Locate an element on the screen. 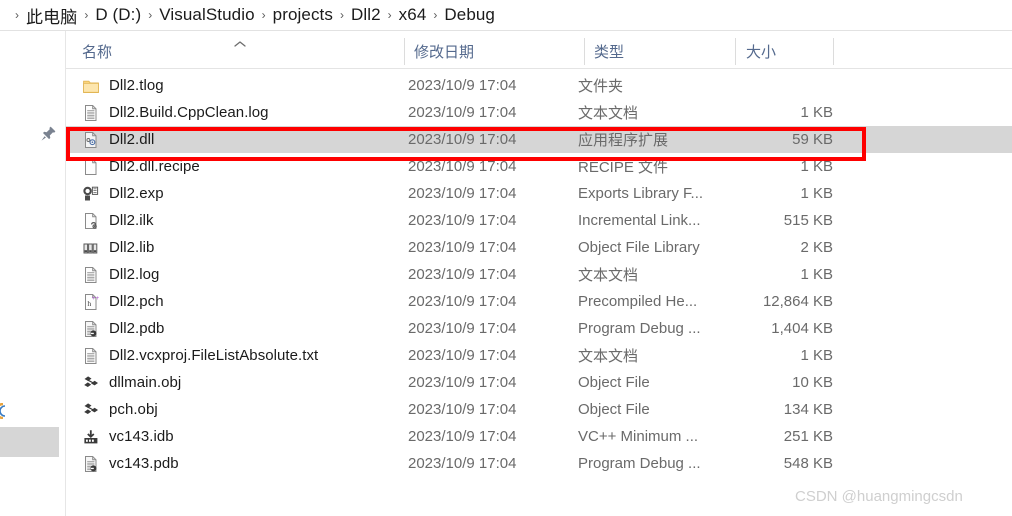  breadcrumb-item-0: 此电脑 is located at coordinates (51, 15).